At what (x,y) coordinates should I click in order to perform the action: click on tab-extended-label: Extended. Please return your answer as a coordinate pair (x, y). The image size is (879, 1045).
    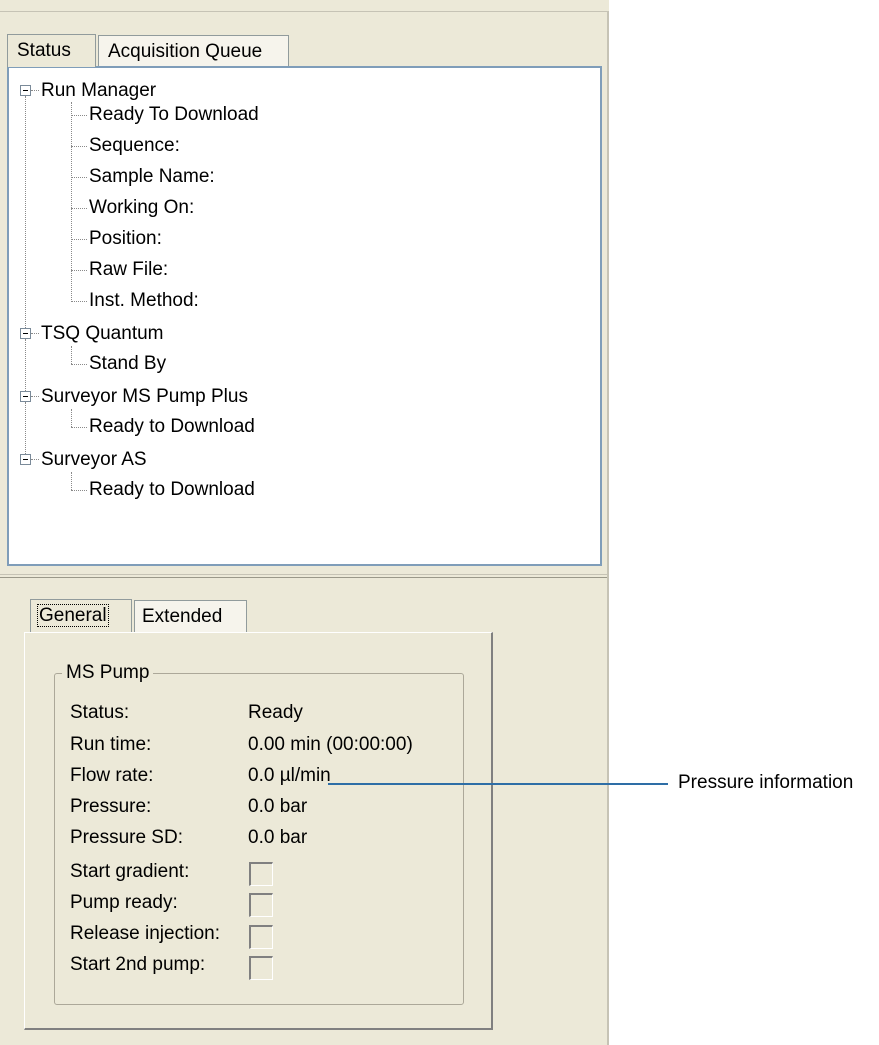
    Looking at the image, I should click on (182, 616).